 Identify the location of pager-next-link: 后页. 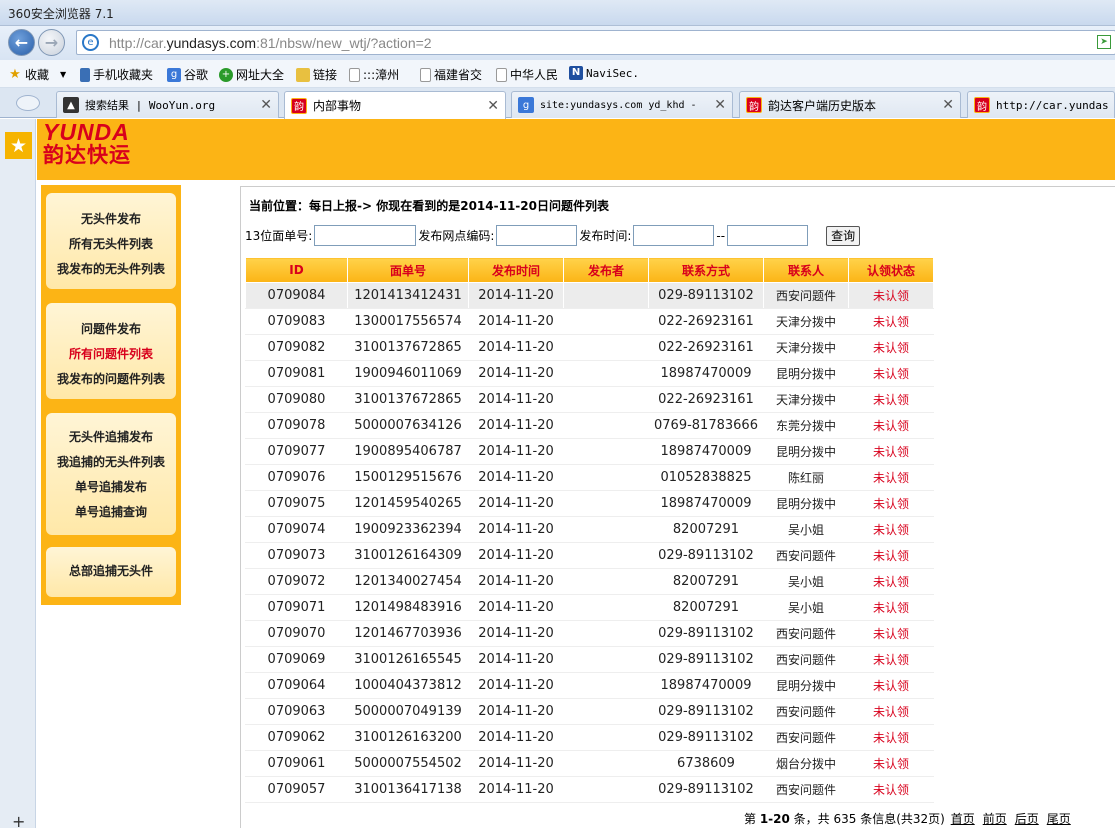
(1027, 819).